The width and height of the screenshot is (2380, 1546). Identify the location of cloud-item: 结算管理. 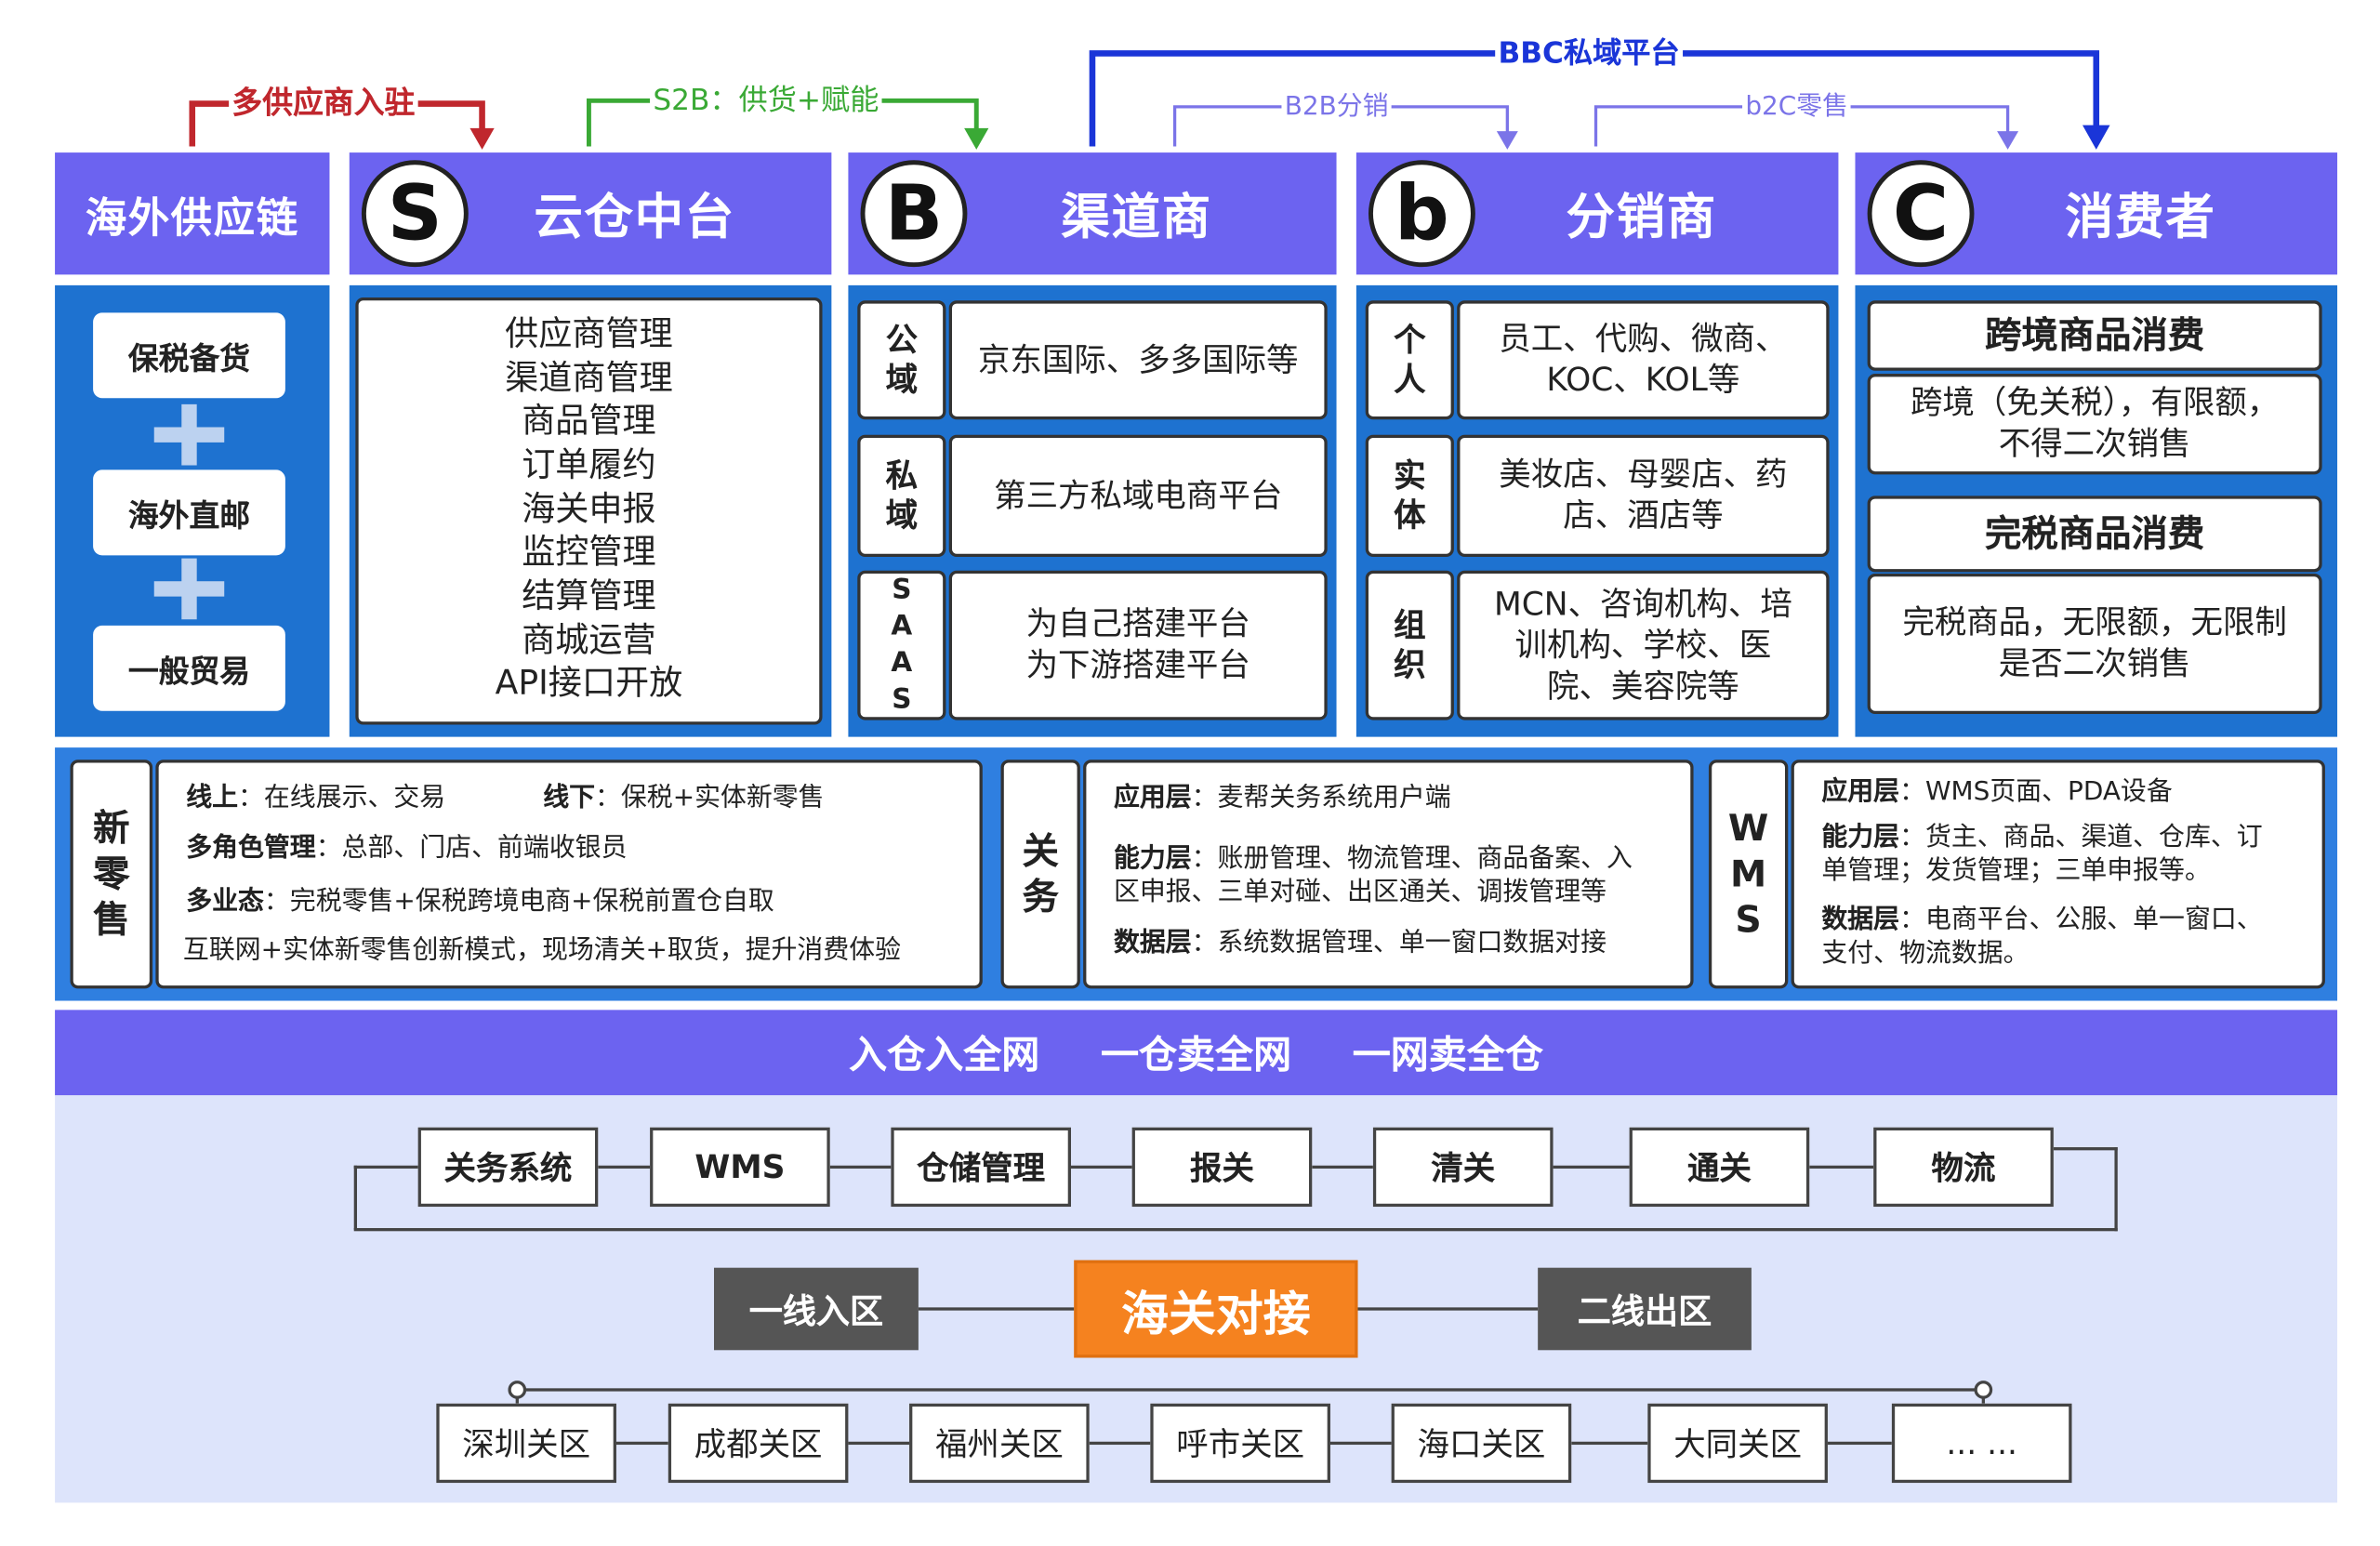
(589, 597).